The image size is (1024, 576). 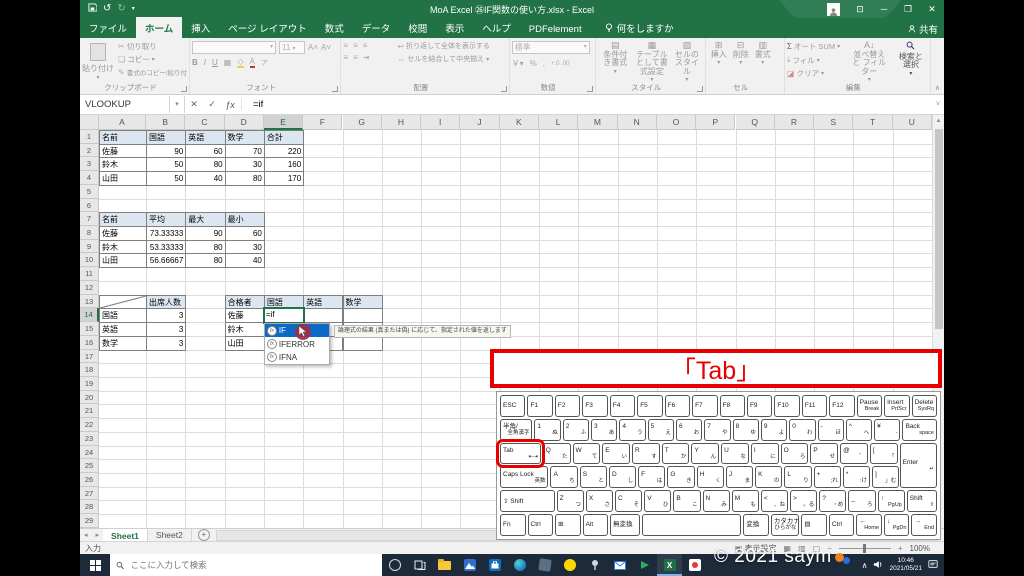 What do you see at coordinates (152, 46) in the screenshot?
I see `cut-button: ✂ 切り取り` at bounding box center [152, 46].